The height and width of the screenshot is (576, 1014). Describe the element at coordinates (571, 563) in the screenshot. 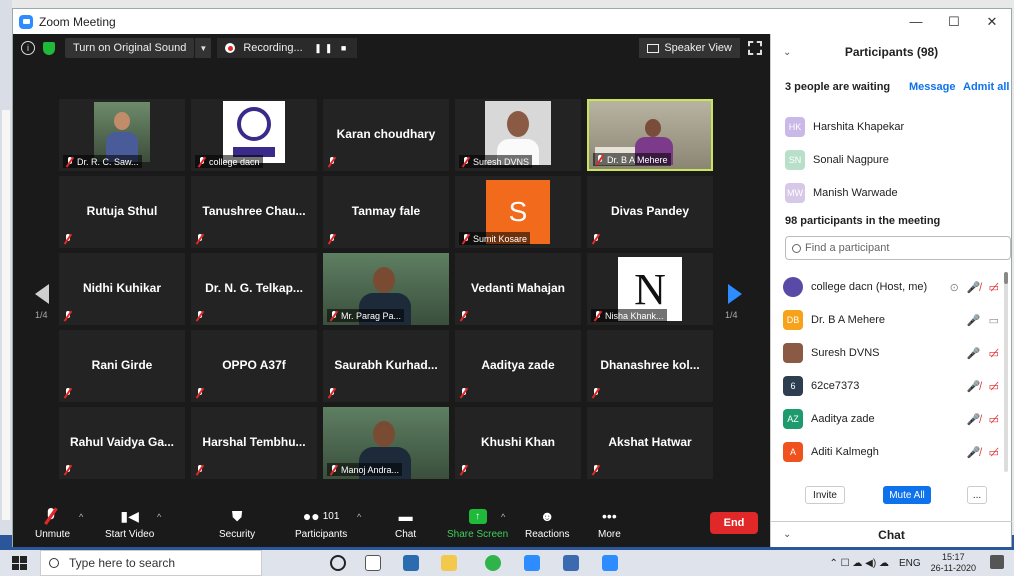

I see `word-icon` at that location.